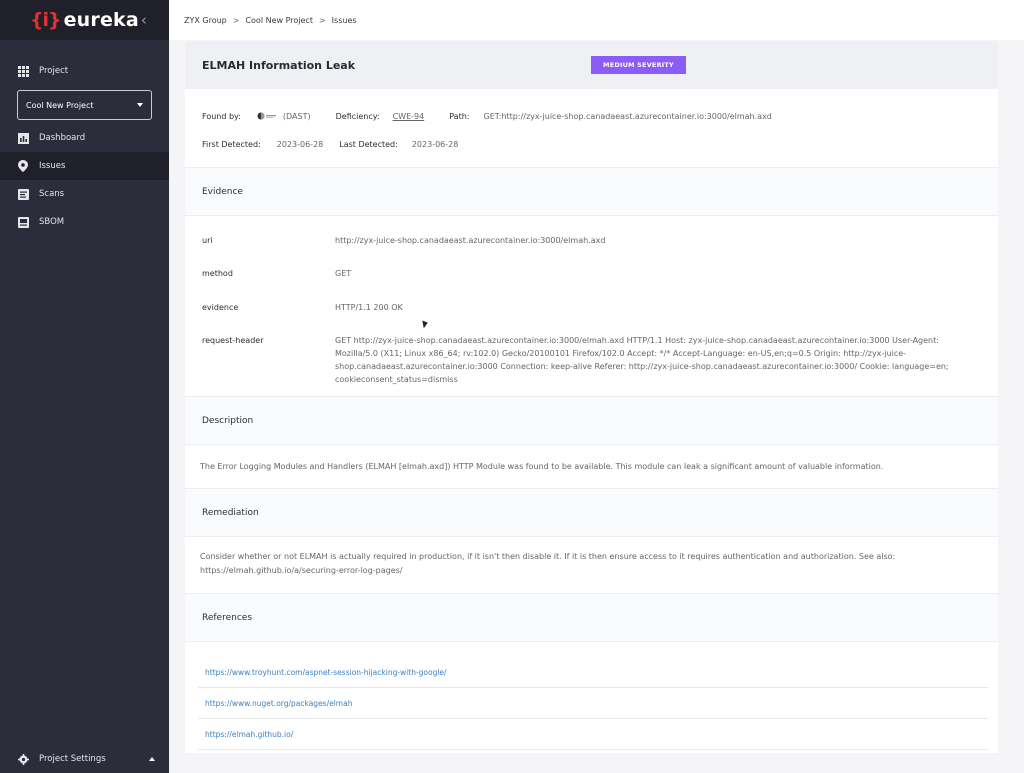 The image size is (1024, 773). What do you see at coordinates (72, 759) in the screenshot?
I see `settings-label: Project Settings` at bounding box center [72, 759].